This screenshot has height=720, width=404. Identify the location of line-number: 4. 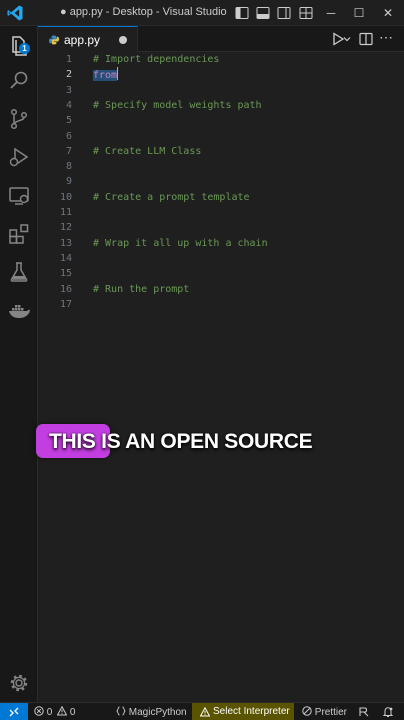
(68, 105).